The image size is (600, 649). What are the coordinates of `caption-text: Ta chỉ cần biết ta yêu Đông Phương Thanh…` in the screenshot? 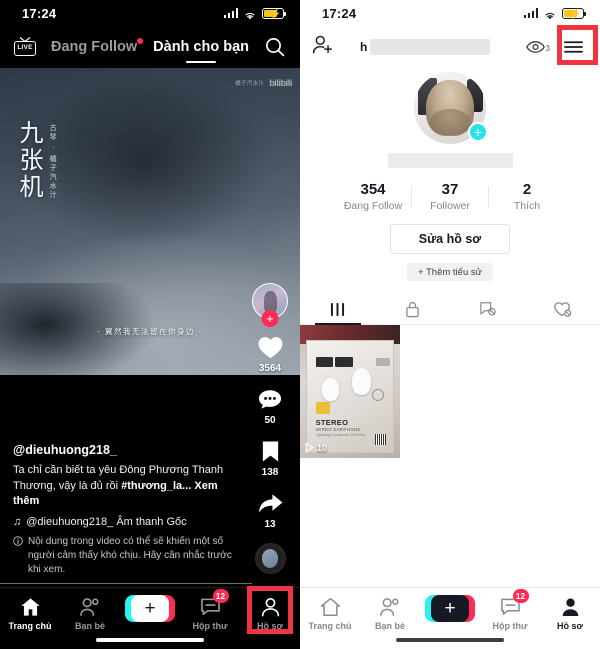 It's located at (118, 486).